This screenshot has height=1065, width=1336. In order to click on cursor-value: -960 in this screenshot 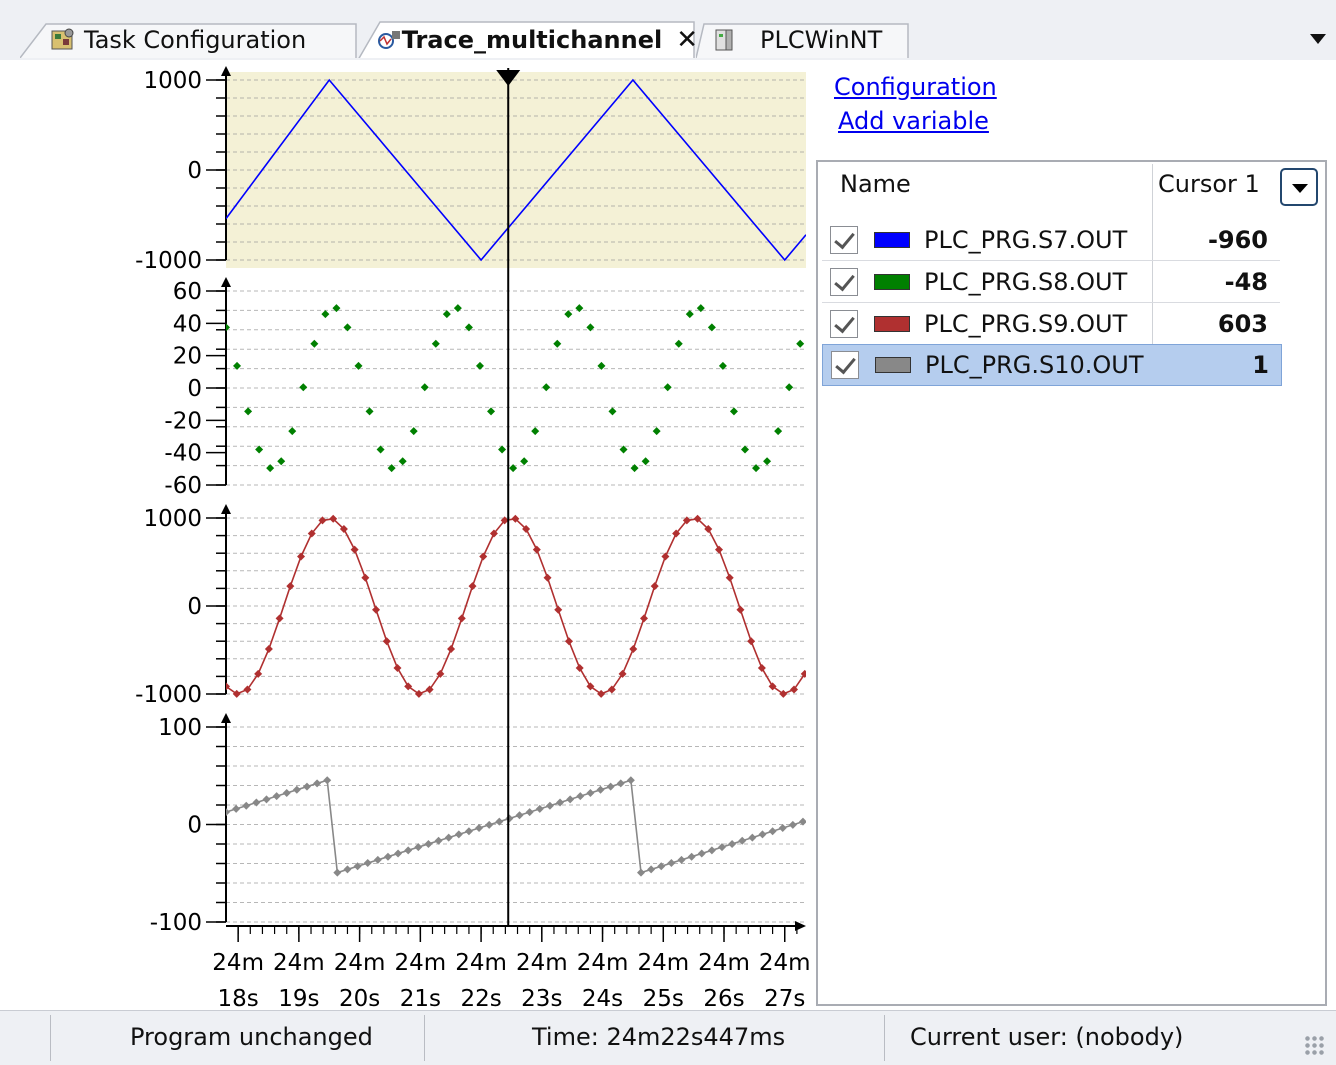, I will do `click(1237, 240)`.